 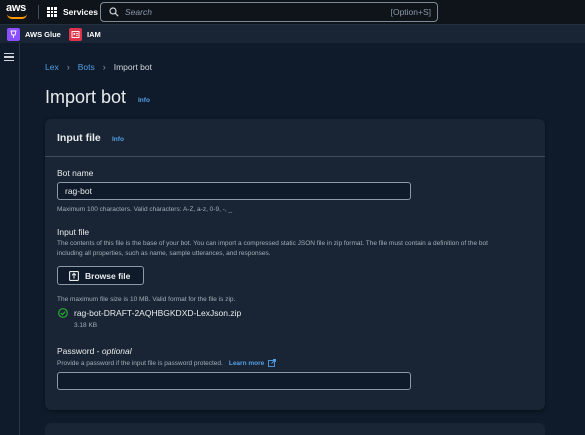 What do you see at coordinates (85, 34) in the screenshot?
I see `favorite-iam: IAM` at bounding box center [85, 34].